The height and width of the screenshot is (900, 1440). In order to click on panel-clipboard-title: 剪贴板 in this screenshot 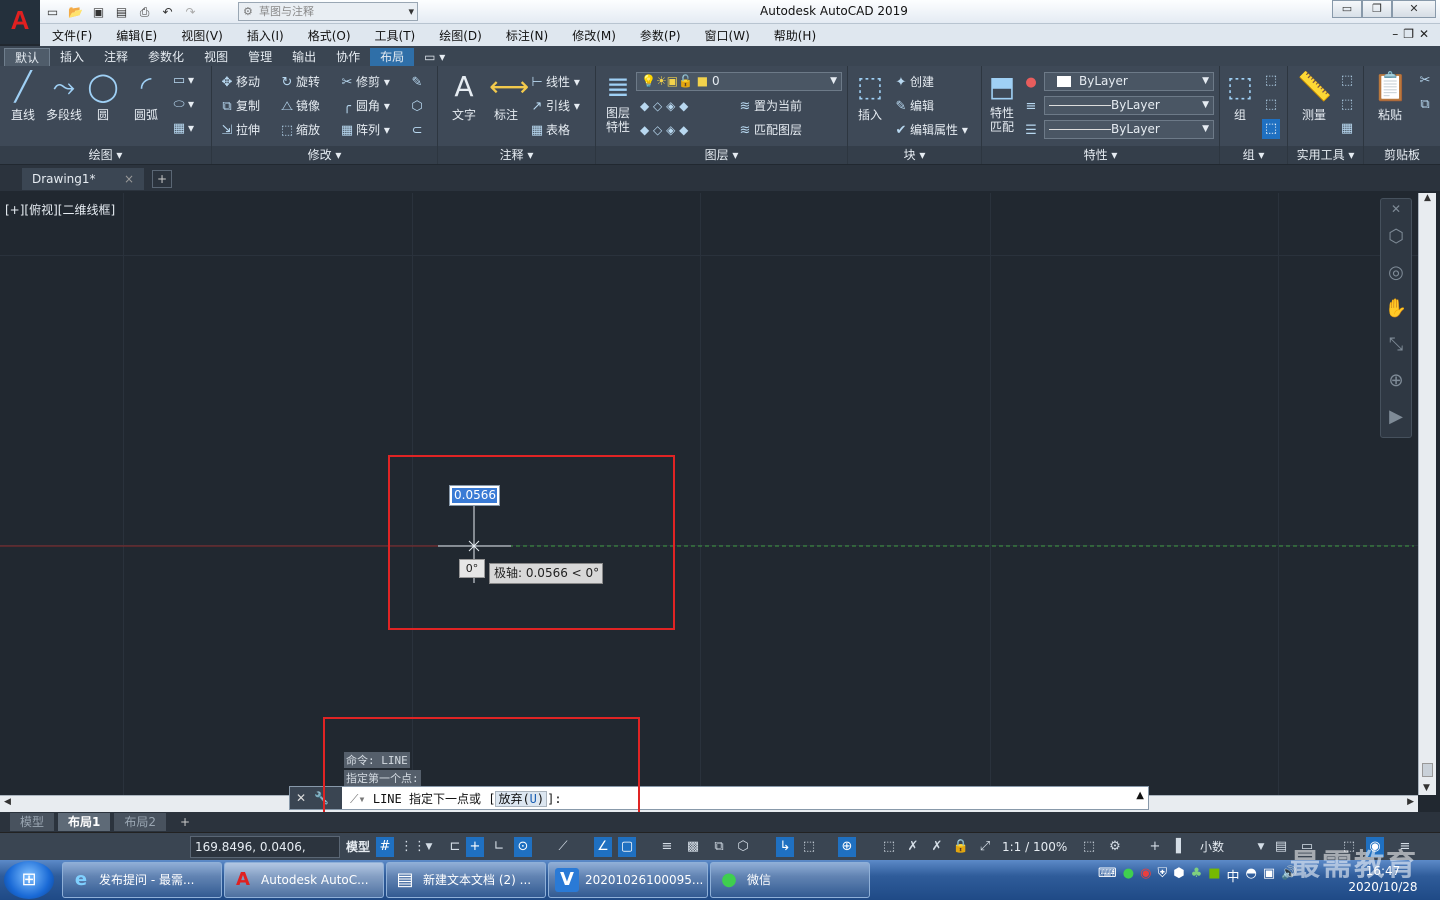, I will do `click(1402, 155)`.